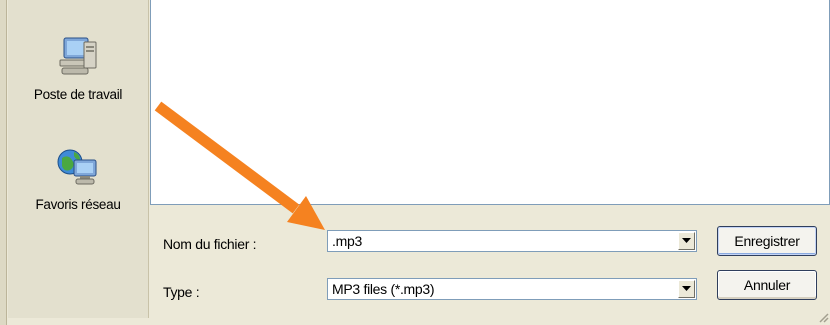 Image resolution: width=830 pixels, height=325 pixels. Describe the element at coordinates (181, 292) in the screenshot. I see `type-label: Type :` at that location.